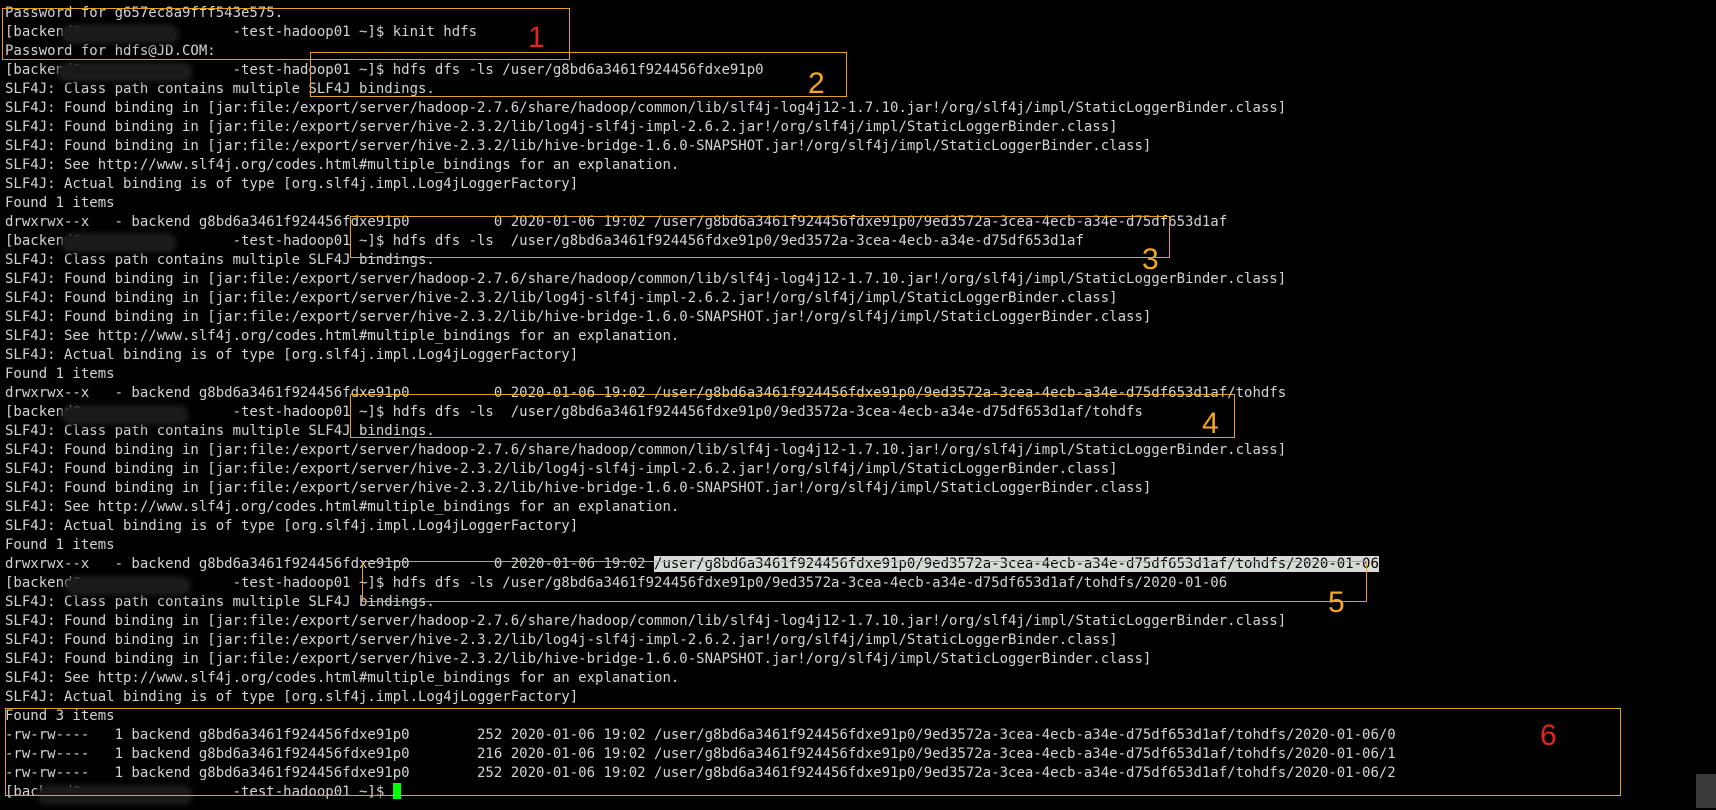  Describe the element at coordinates (536, 37) in the screenshot. I see `annotation-number-1: 1` at that location.